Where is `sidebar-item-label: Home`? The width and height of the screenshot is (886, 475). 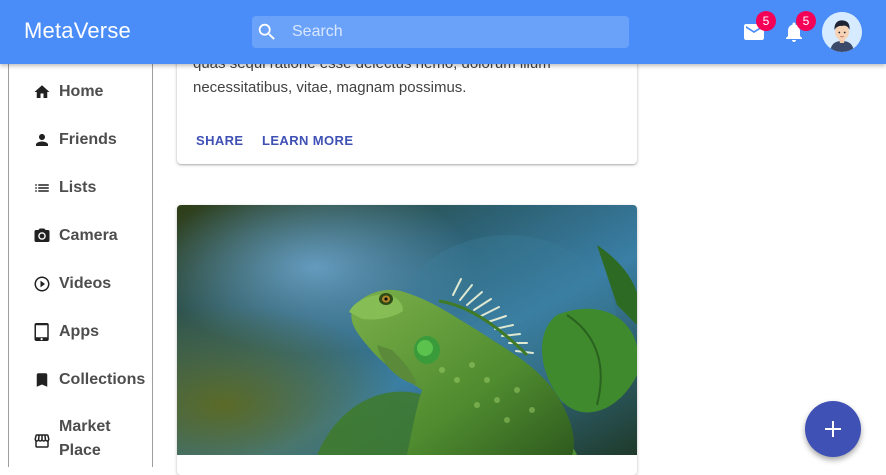 sidebar-item-label: Home is located at coordinates (81, 91).